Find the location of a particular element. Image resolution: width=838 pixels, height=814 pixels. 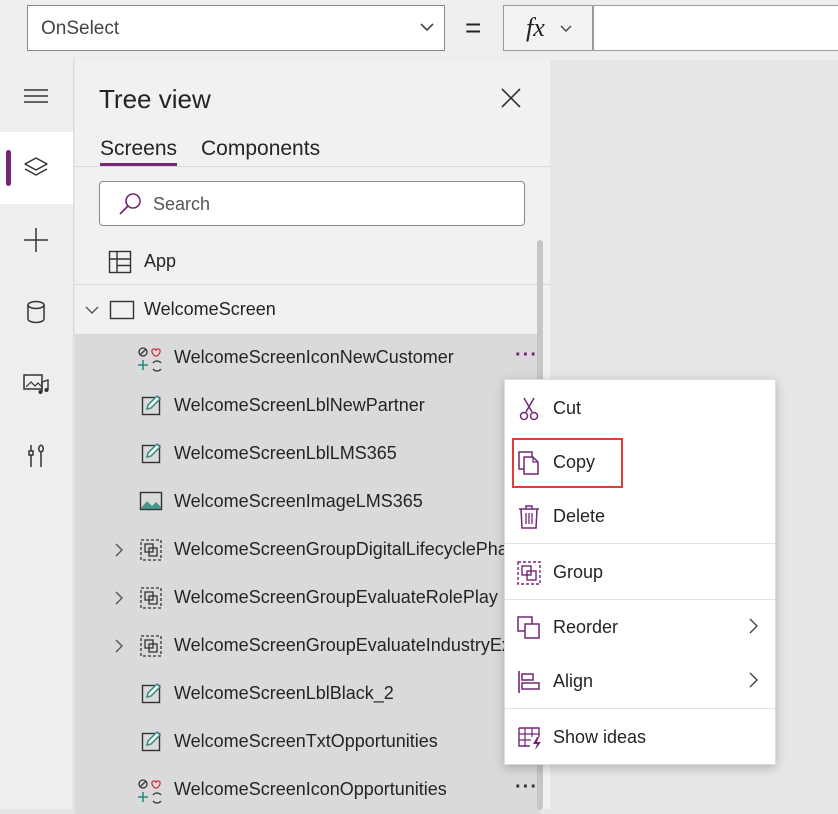

tree-item-label: WelcomeScreenGroupDigitalLifecyclePhas is located at coordinates (345, 549).